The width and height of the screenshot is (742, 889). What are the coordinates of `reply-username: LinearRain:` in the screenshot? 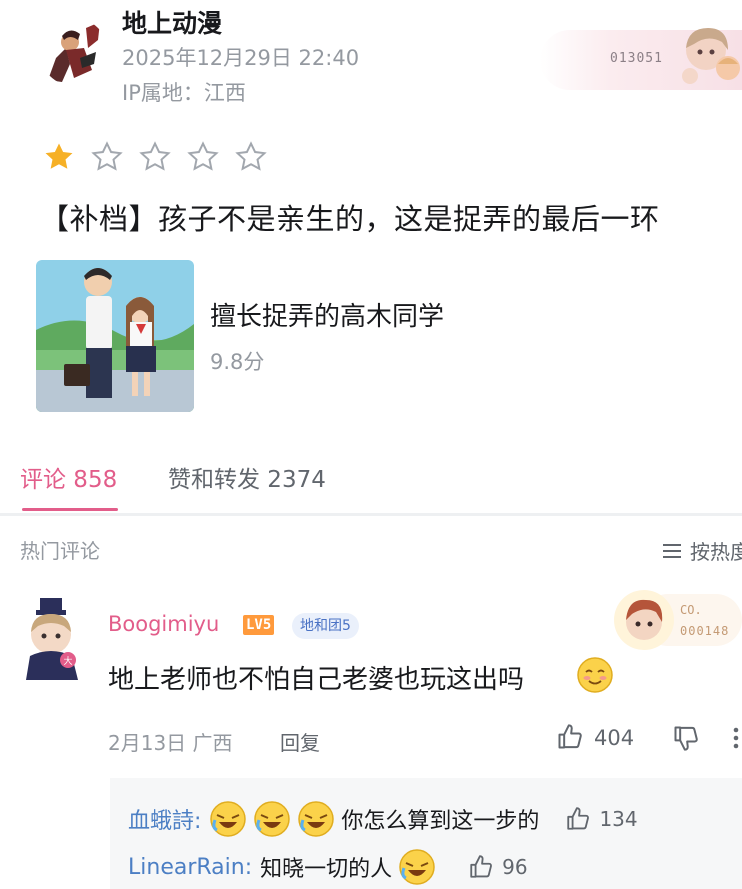 It's located at (190, 867).